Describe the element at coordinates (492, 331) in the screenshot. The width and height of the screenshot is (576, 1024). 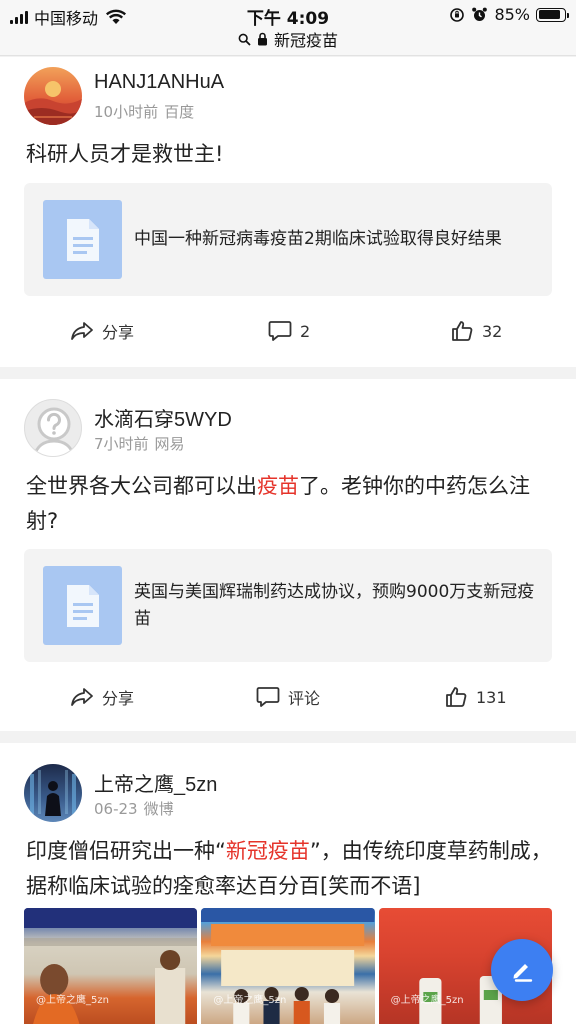
I see `like-count: 32` at that location.